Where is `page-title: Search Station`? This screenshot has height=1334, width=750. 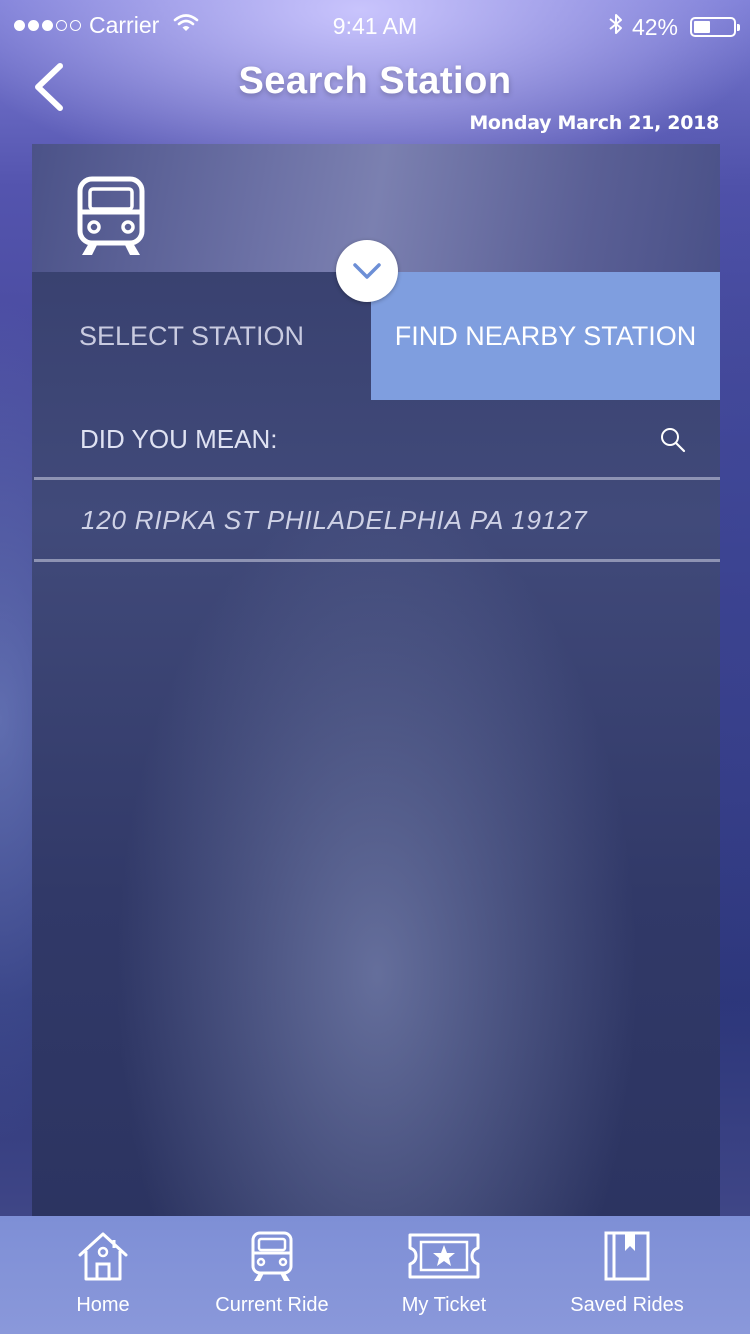 page-title: Search Station is located at coordinates (375, 81).